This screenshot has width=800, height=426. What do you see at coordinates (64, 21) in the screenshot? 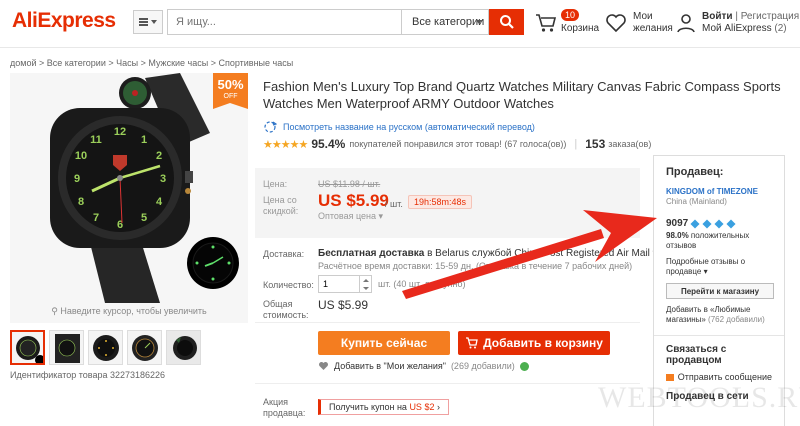
I see `aliexpress-logo: AliExpress` at bounding box center [64, 21].